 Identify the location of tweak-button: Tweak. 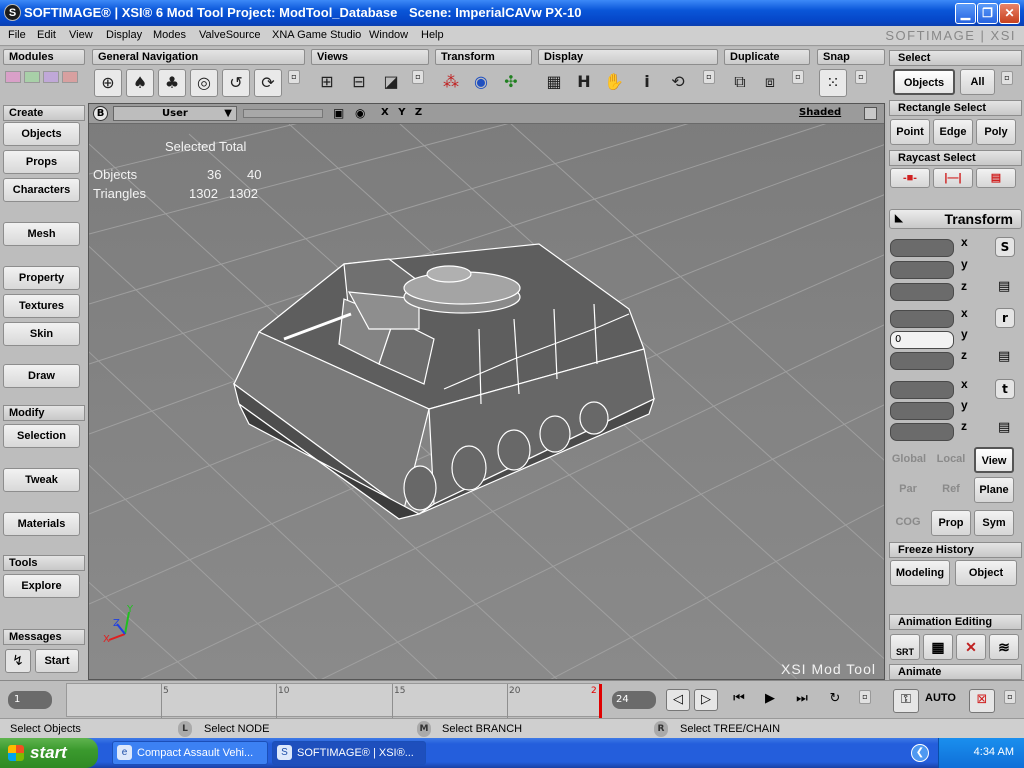
(41, 480).